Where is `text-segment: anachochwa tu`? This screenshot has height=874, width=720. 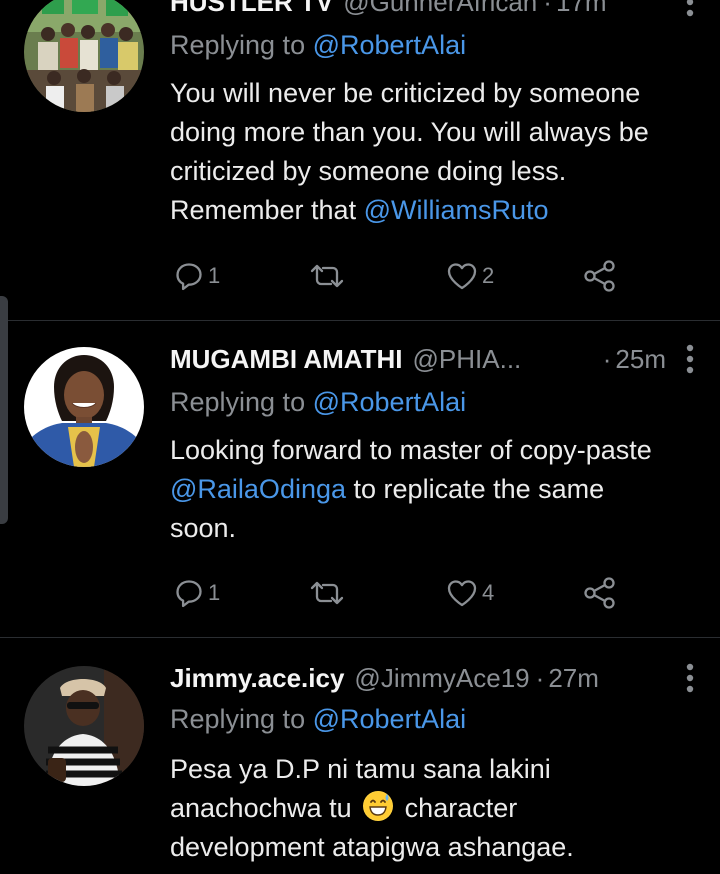
text-segment: anachochwa tu is located at coordinates (261, 808).